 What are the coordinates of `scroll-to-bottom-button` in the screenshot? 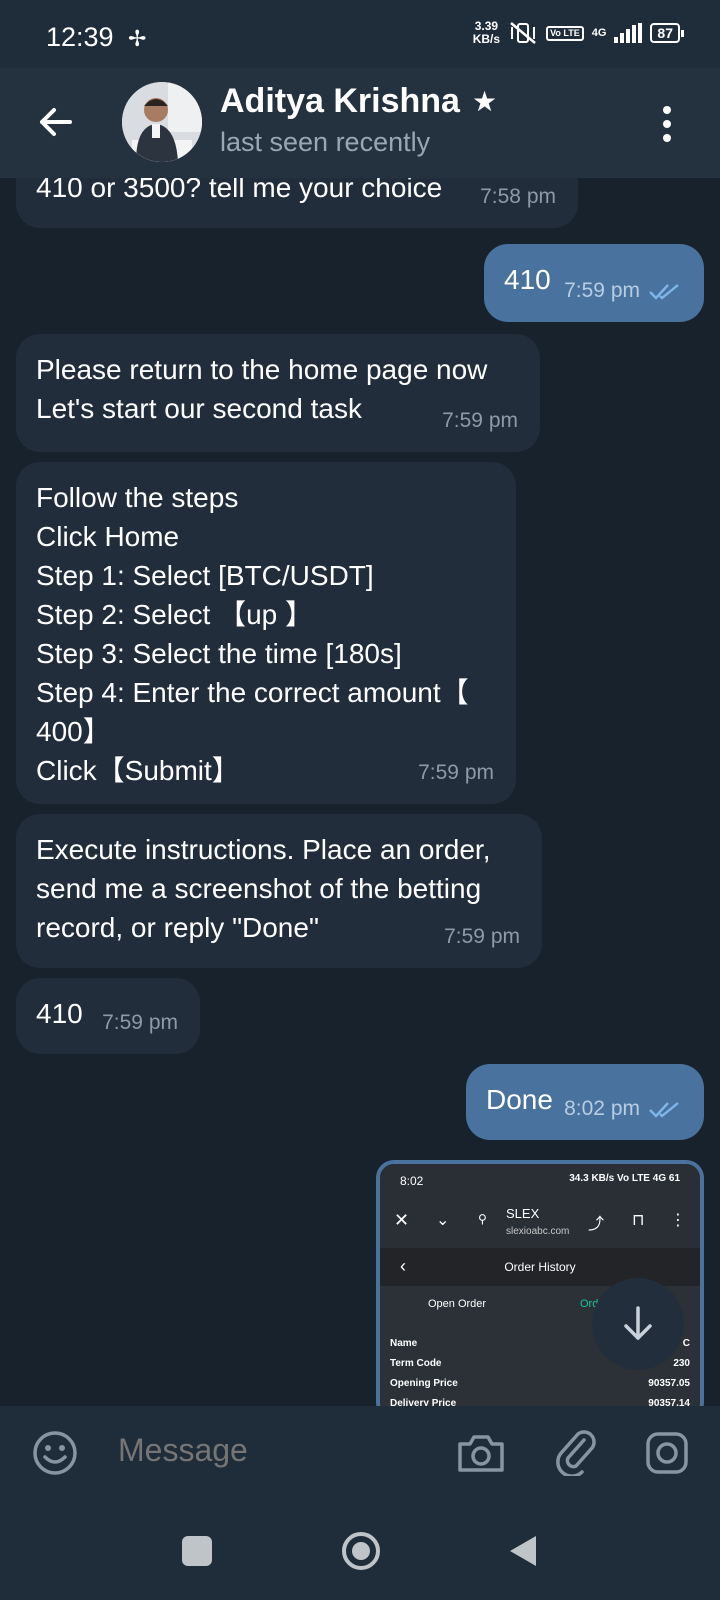 It's located at (638, 1324).